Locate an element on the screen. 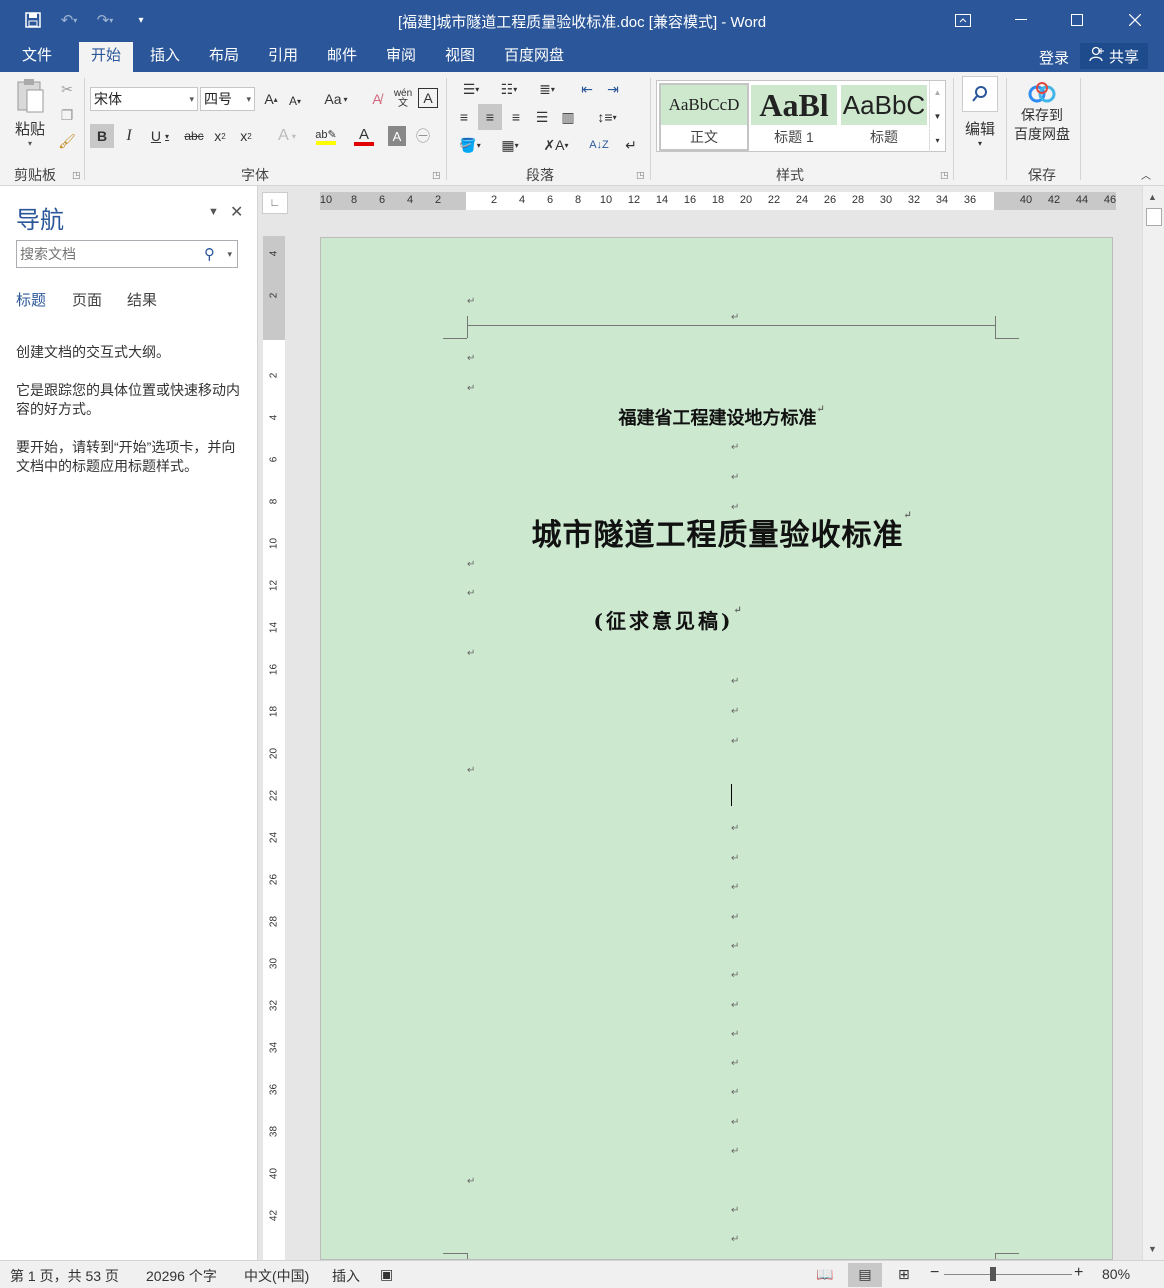 The image size is (1164, 1288). highlight-color-icon: ab✎ is located at coordinates (326, 136).